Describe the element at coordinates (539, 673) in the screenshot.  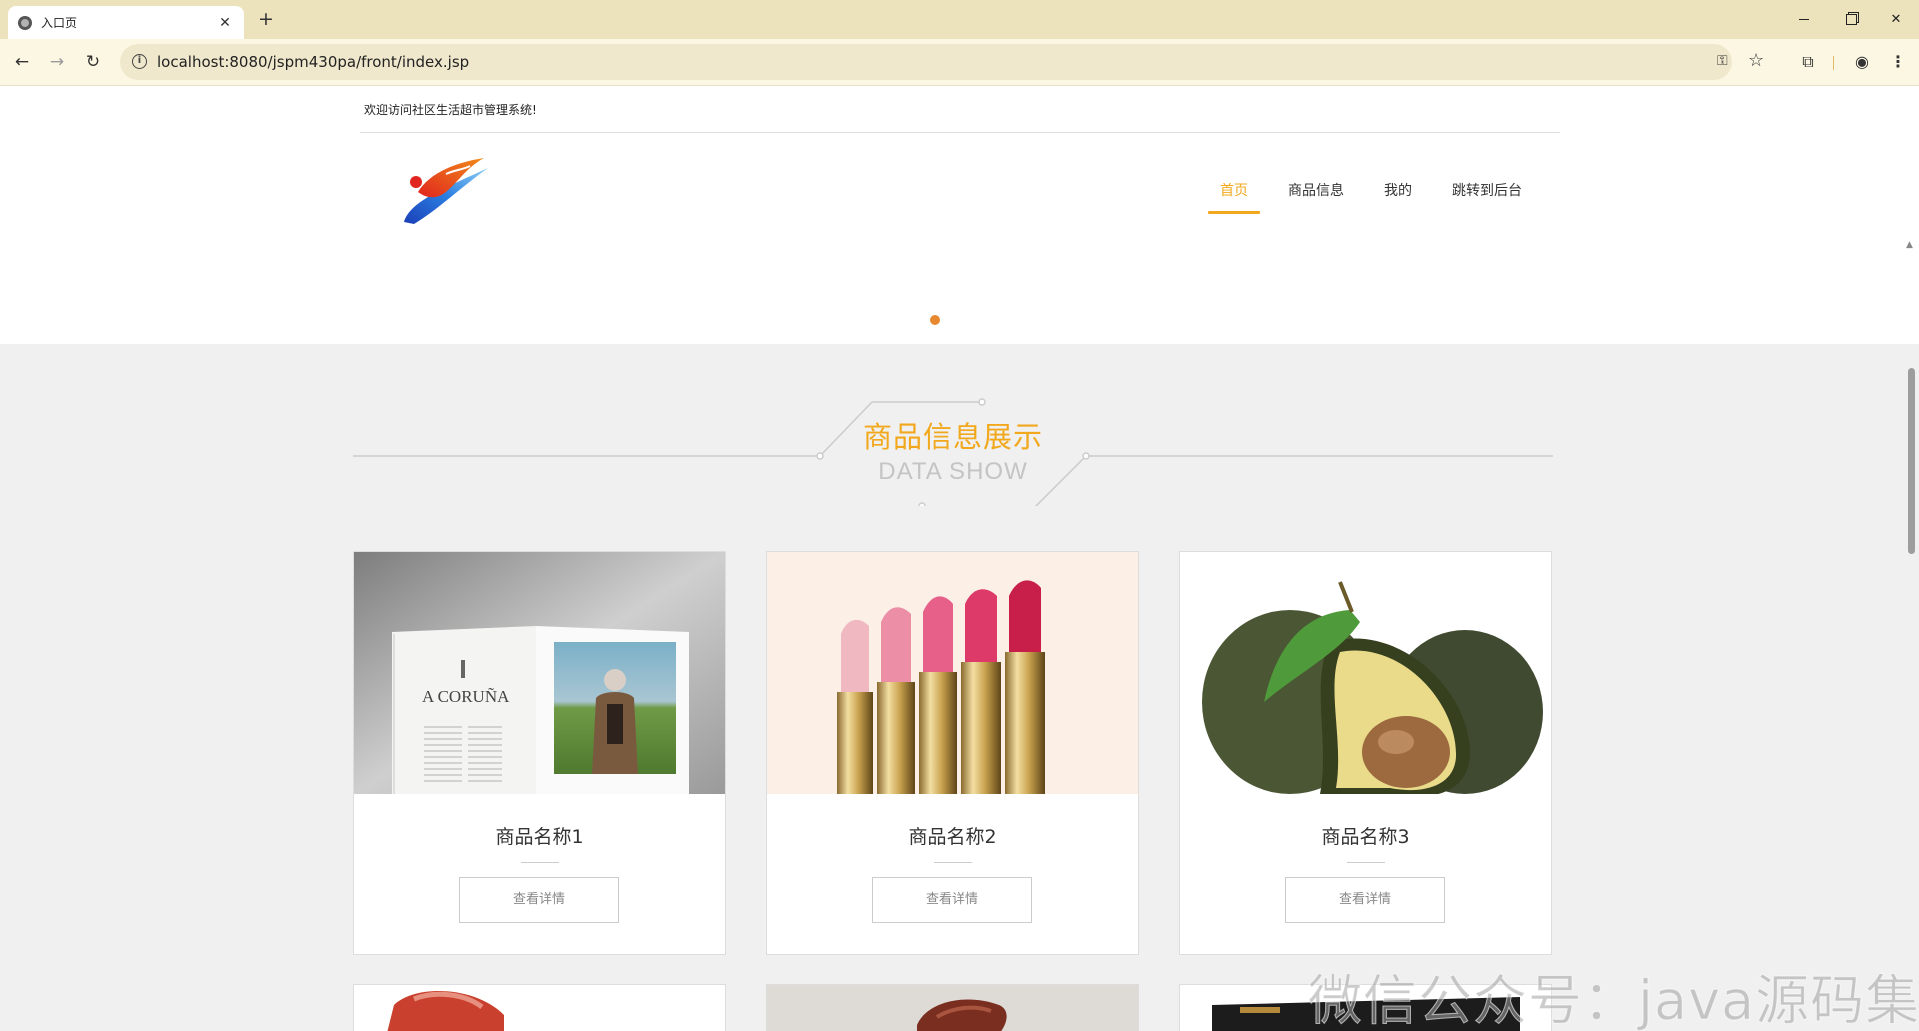
I see `open-book-photo: A CORUÑA` at that location.